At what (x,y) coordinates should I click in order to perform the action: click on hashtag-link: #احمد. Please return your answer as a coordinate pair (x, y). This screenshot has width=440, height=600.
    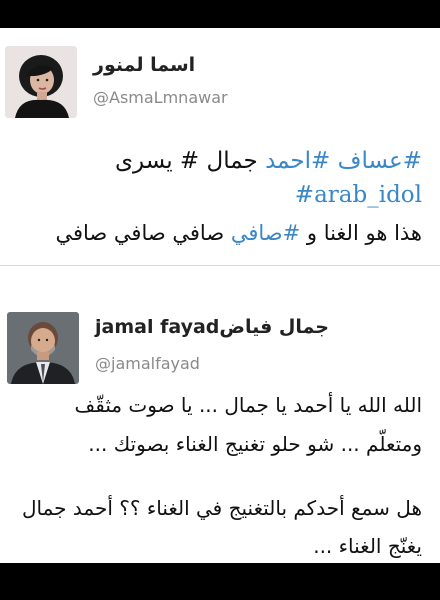
    Looking at the image, I should click on (297, 161).